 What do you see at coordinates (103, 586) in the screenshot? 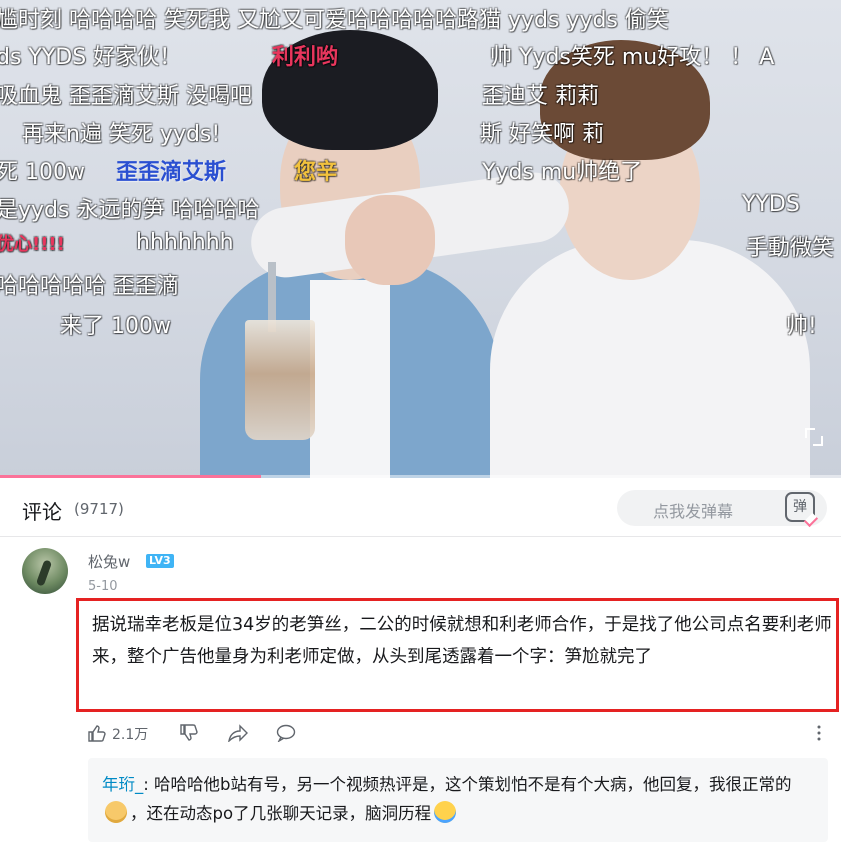
I see `comment-date: 5-10` at bounding box center [103, 586].